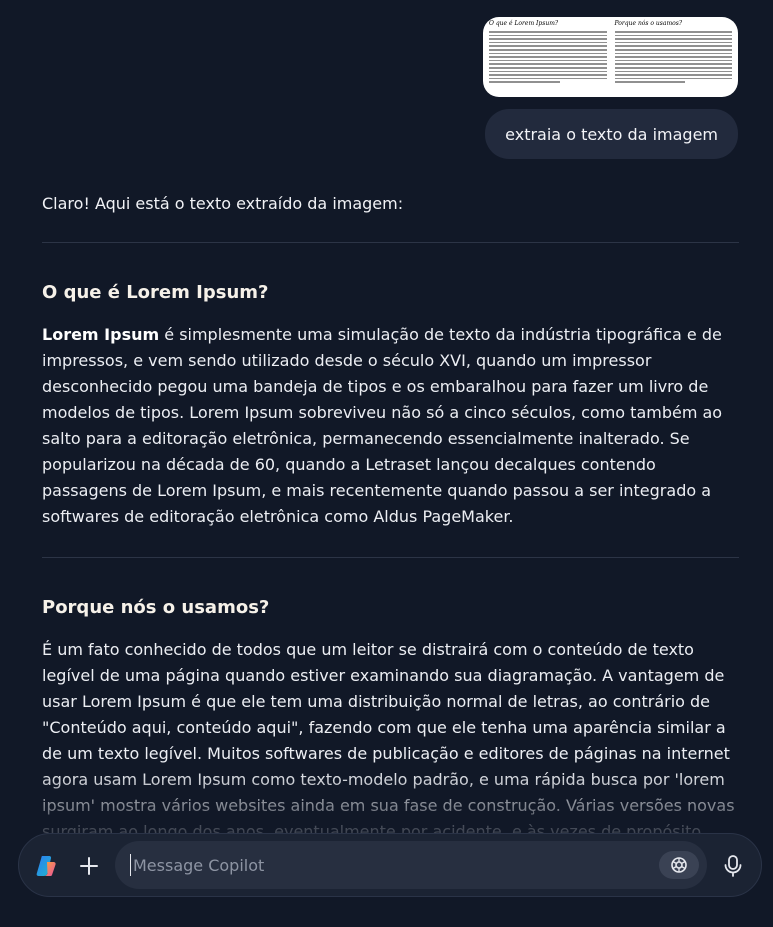  I want to click on message-input, so click(390, 865).